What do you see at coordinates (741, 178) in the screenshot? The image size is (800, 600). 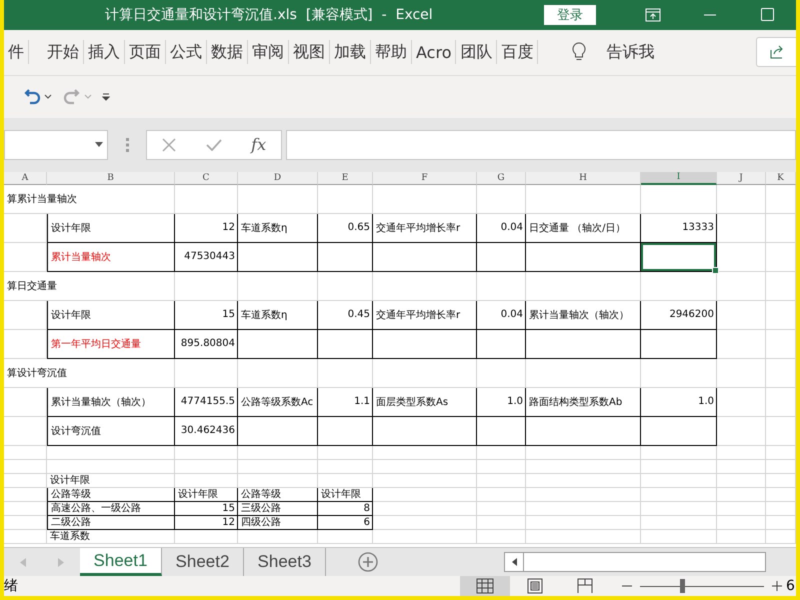 I see `column-header: J` at bounding box center [741, 178].